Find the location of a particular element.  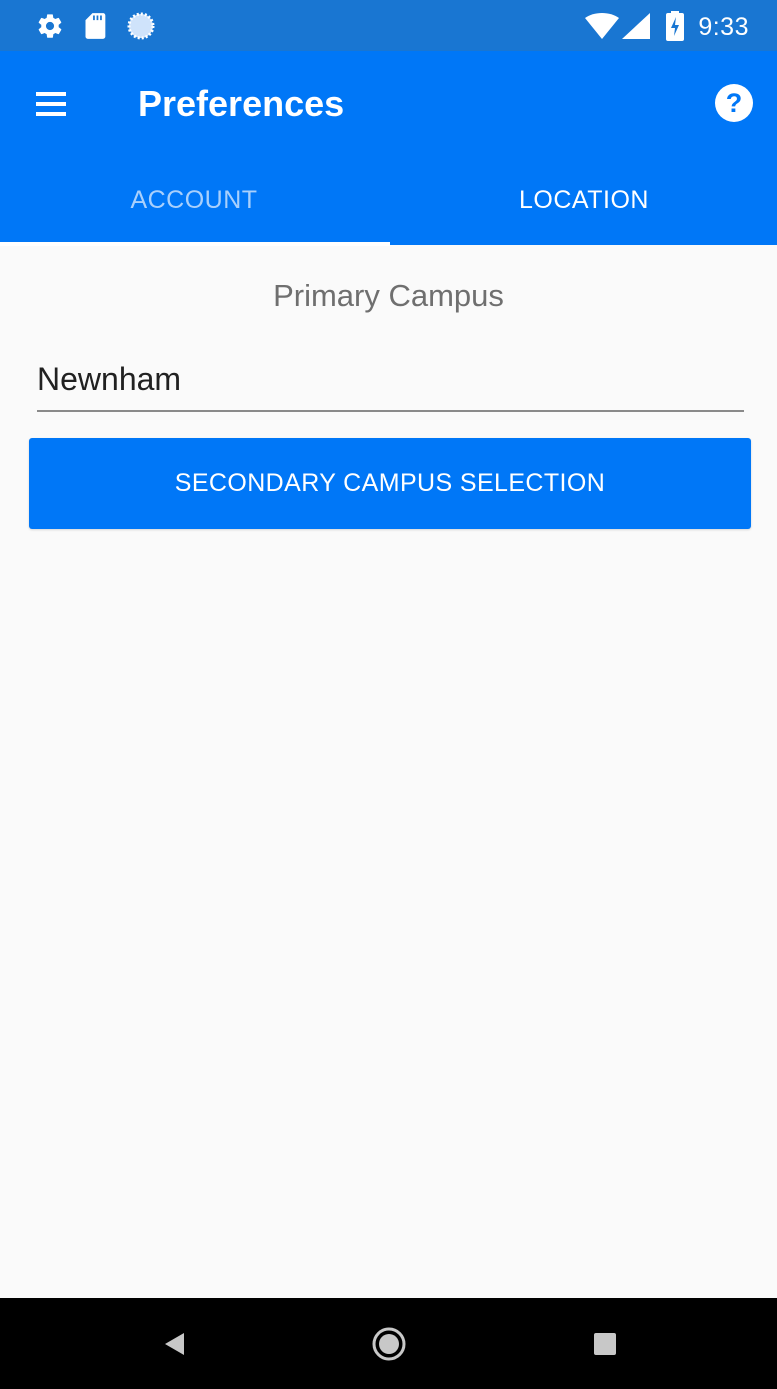

help-button: ? is located at coordinates (734, 103).